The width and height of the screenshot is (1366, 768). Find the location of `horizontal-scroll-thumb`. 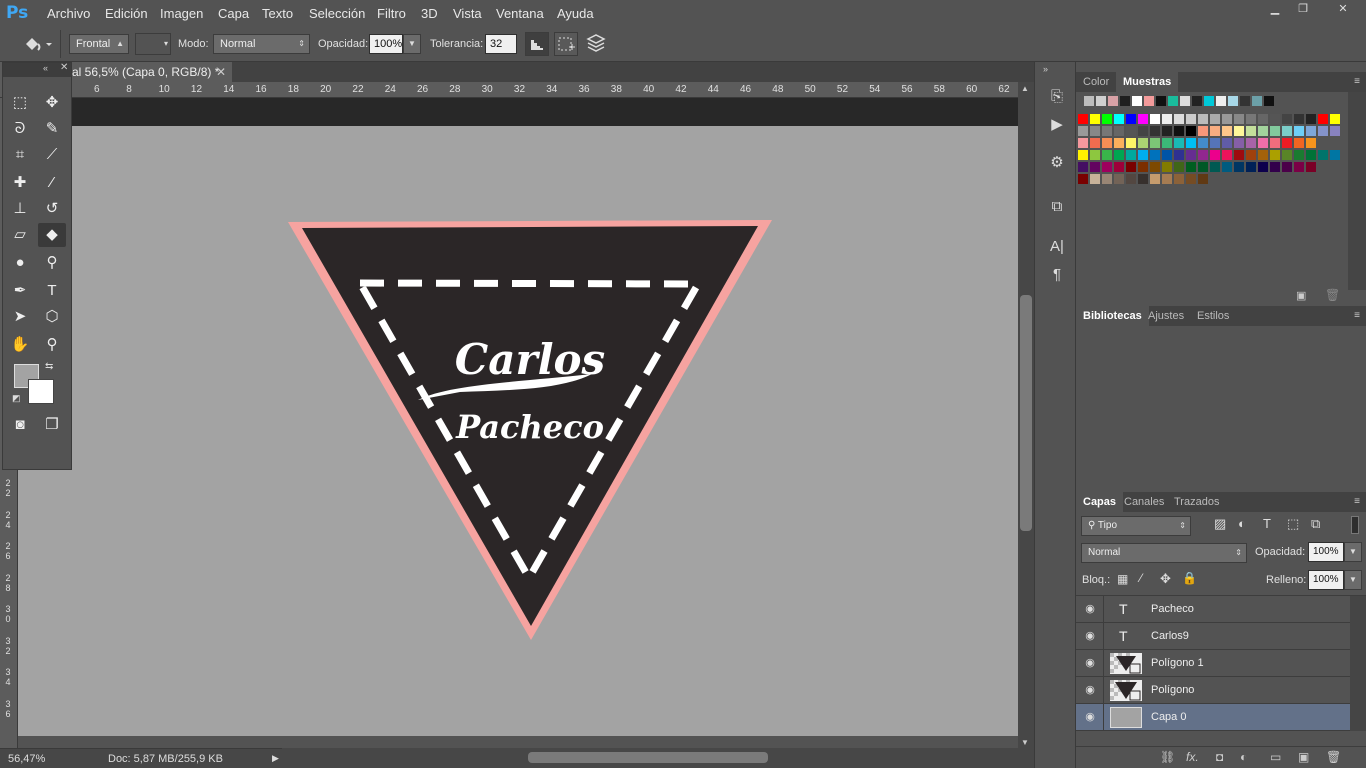

horizontal-scroll-thumb is located at coordinates (648, 757).